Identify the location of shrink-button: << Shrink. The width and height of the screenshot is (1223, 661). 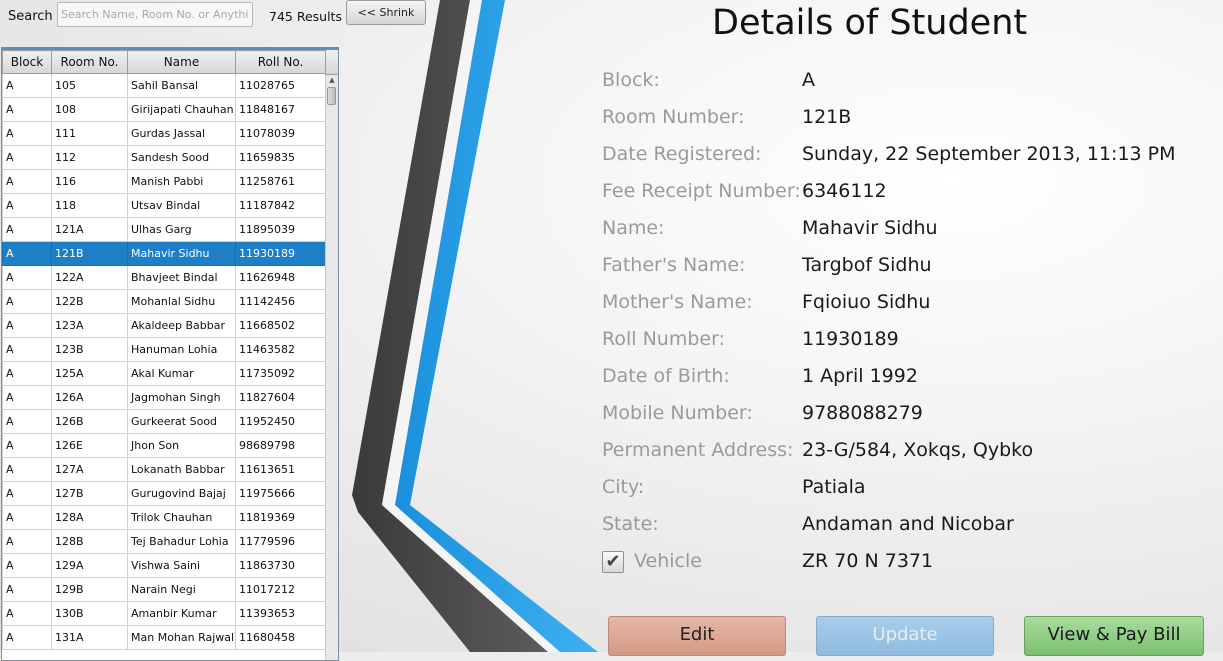
(386, 12).